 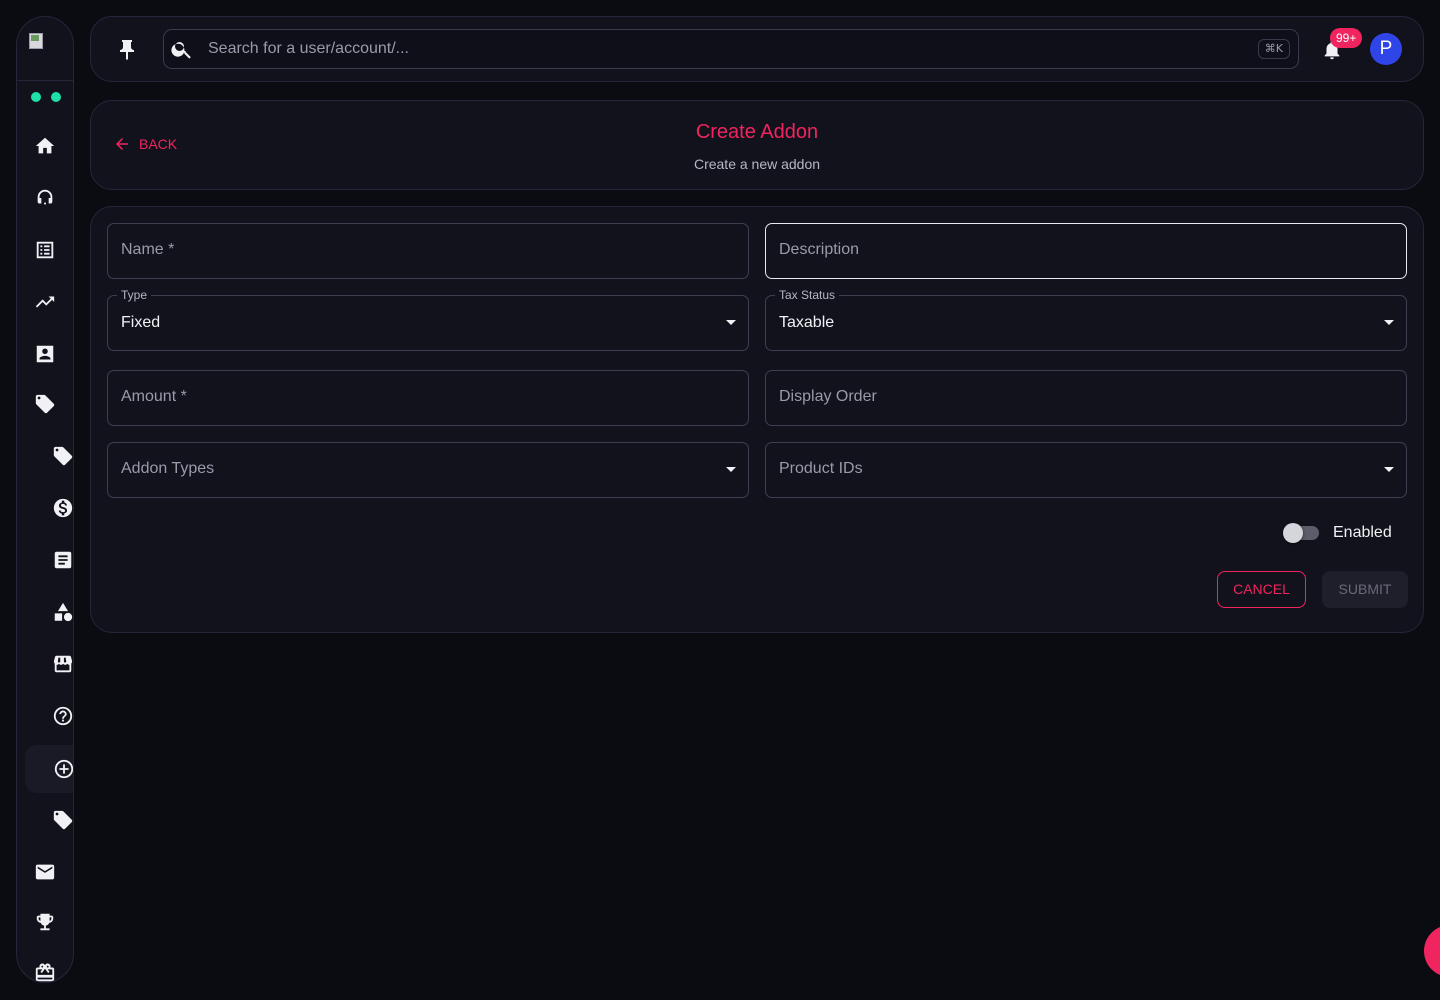 I want to click on article-icon, so click(x=63, y=560).